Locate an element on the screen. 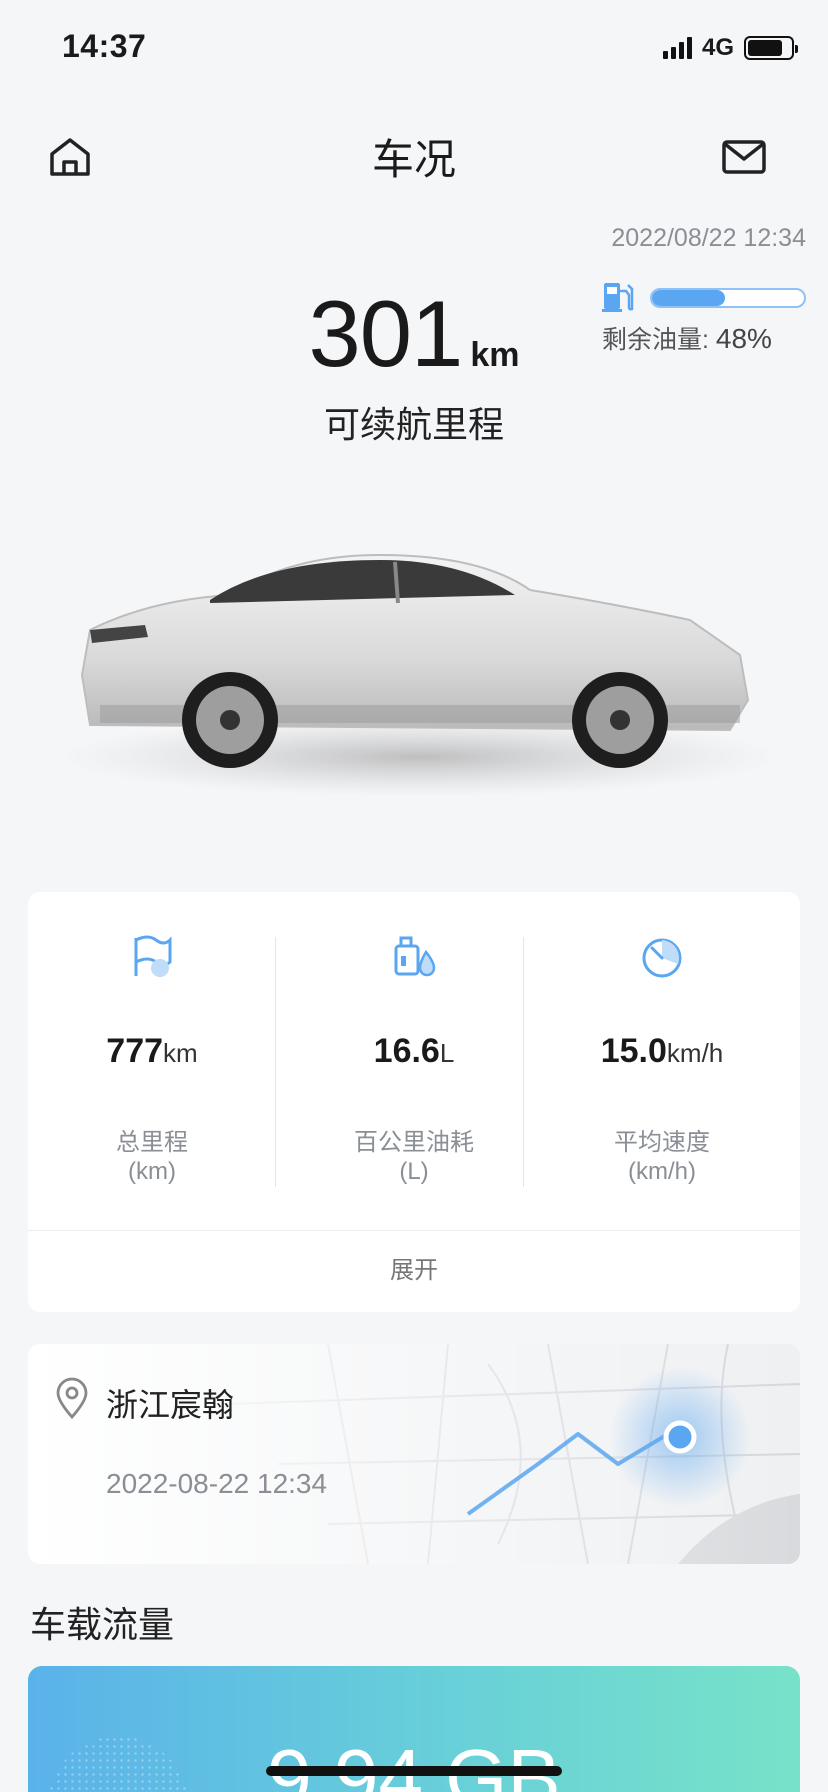 Image resolution: width=828 pixels, height=1792 pixels. stat-label: 百公里油耗 is located at coordinates (414, 1142).